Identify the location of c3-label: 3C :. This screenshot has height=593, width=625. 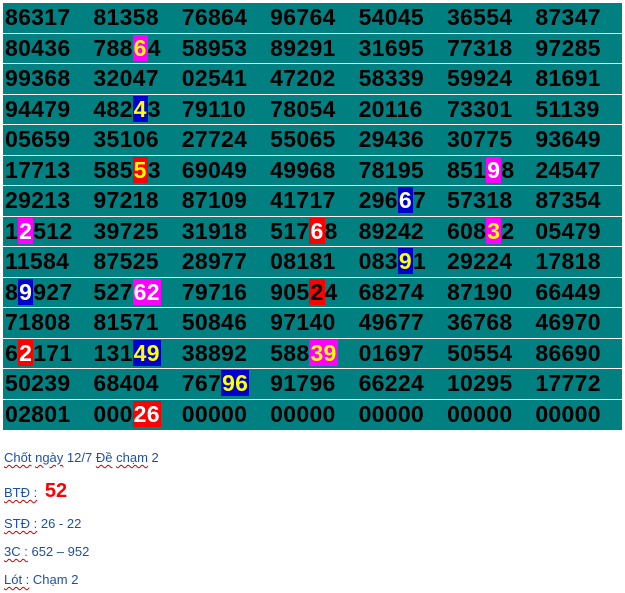
(16, 551).